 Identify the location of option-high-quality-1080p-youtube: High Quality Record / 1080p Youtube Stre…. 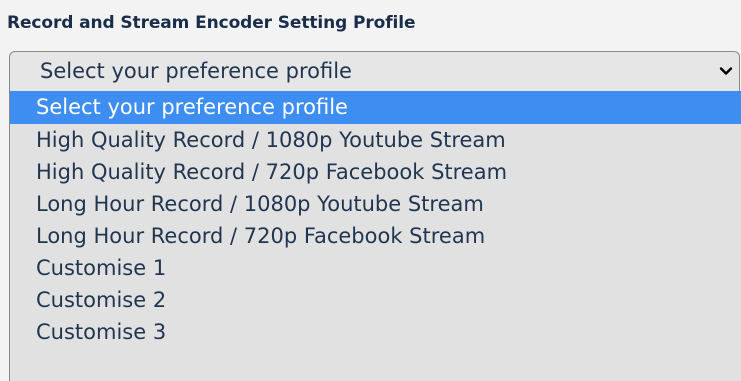
(375, 140).